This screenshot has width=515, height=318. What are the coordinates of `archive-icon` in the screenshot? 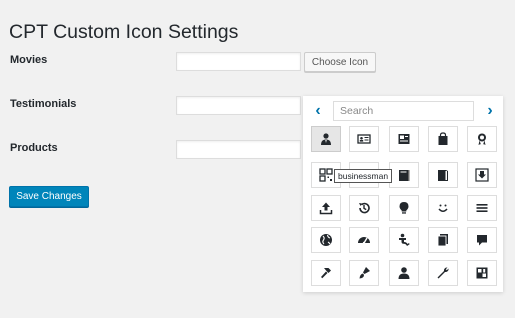 It's located at (482, 273).